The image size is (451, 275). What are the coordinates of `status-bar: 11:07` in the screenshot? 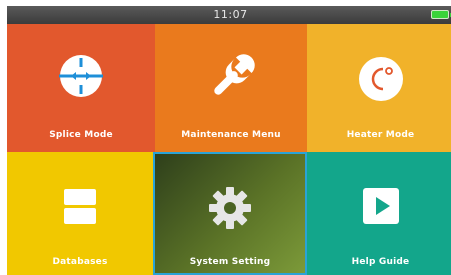 It's located at (229, 15).